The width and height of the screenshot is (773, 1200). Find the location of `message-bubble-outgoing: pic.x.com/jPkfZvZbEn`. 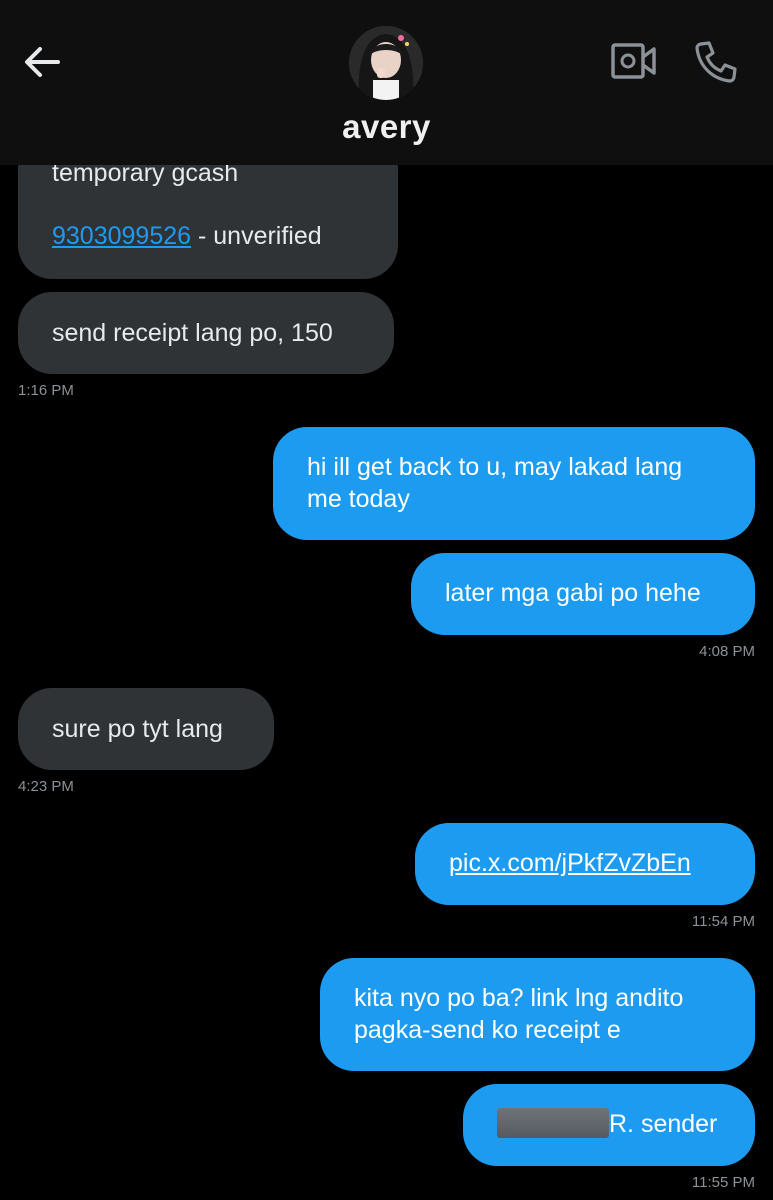

message-bubble-outgoing: pic.x.com/jPkfZvZbEn is located at coordinates (585, 864).